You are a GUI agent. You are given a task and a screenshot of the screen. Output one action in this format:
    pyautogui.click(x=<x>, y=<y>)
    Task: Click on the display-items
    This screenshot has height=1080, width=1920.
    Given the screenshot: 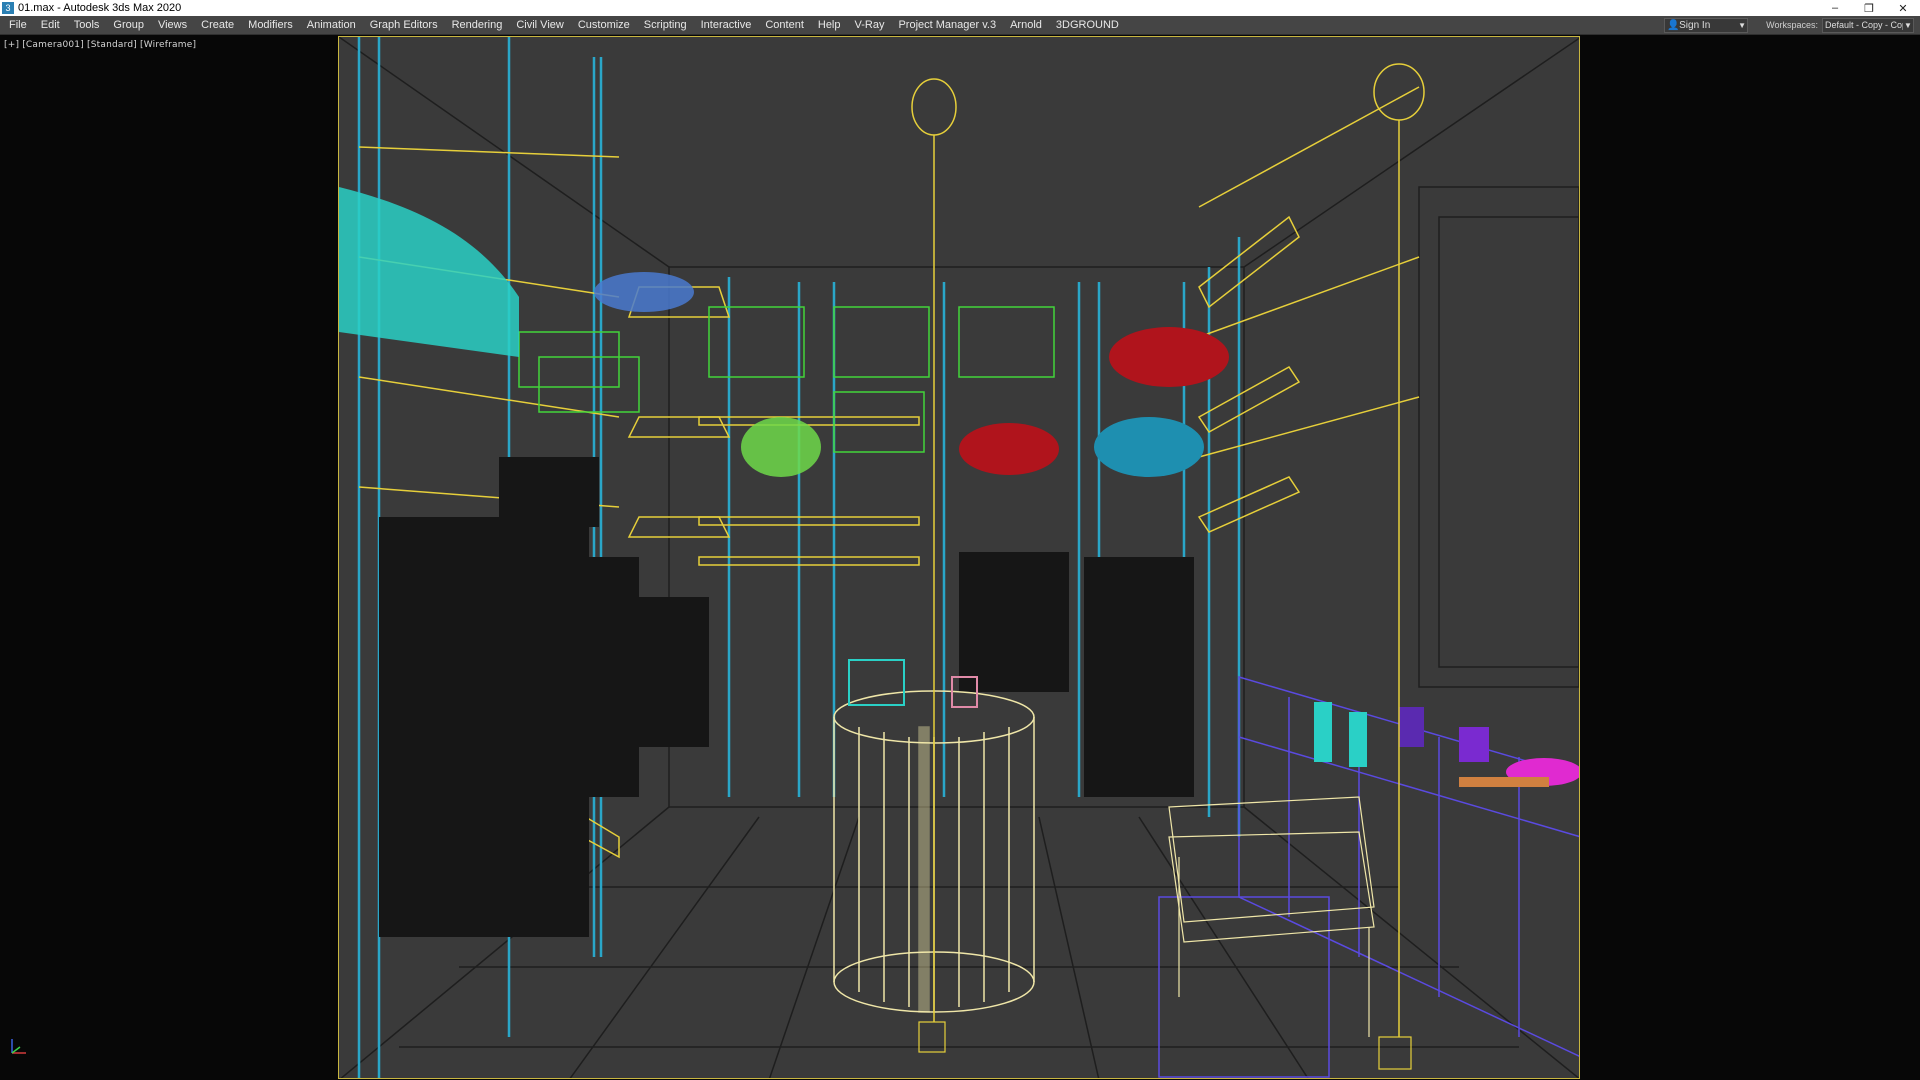 What is the action you would take?
    pyautogui.click(x=913, y=683)
    